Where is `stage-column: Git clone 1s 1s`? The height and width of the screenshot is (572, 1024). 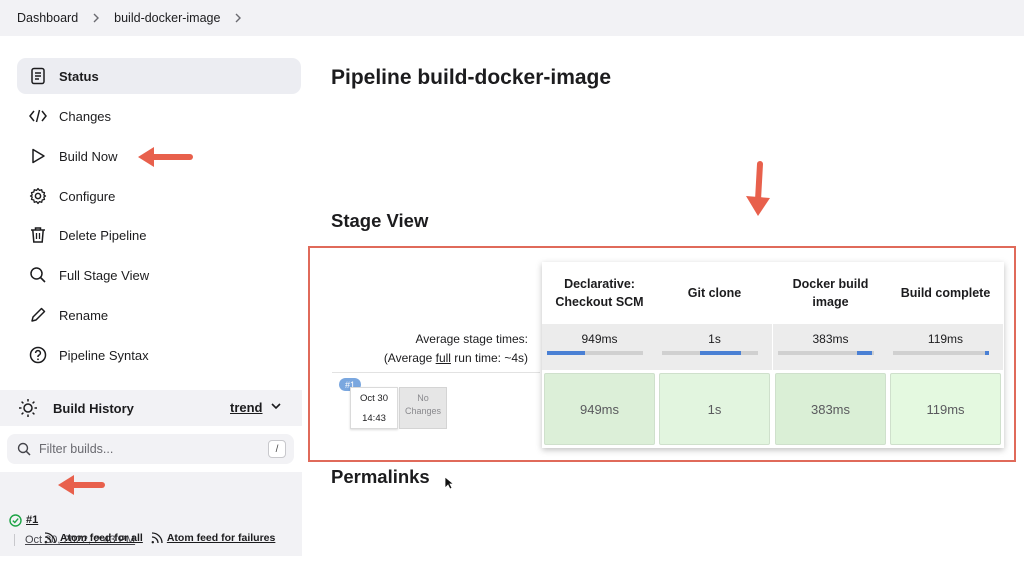
stage-column: Git clone 1s 1s is located at coordinates (714, 355).